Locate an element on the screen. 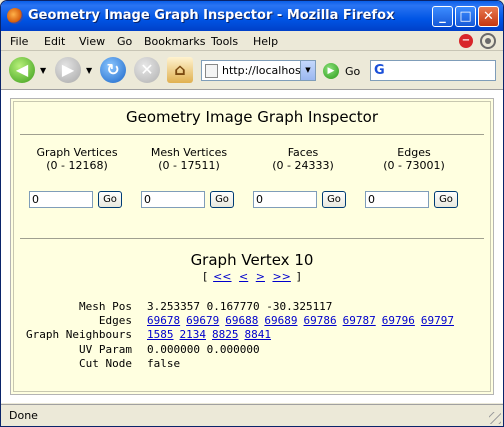 This screenshot has width=504, height=427. edge-link: 69678 is located at coordinates (163, 320).